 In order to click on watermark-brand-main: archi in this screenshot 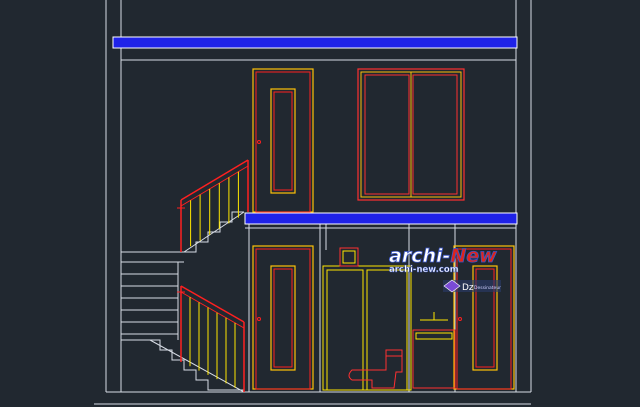, I will do `click(416, 256)`.